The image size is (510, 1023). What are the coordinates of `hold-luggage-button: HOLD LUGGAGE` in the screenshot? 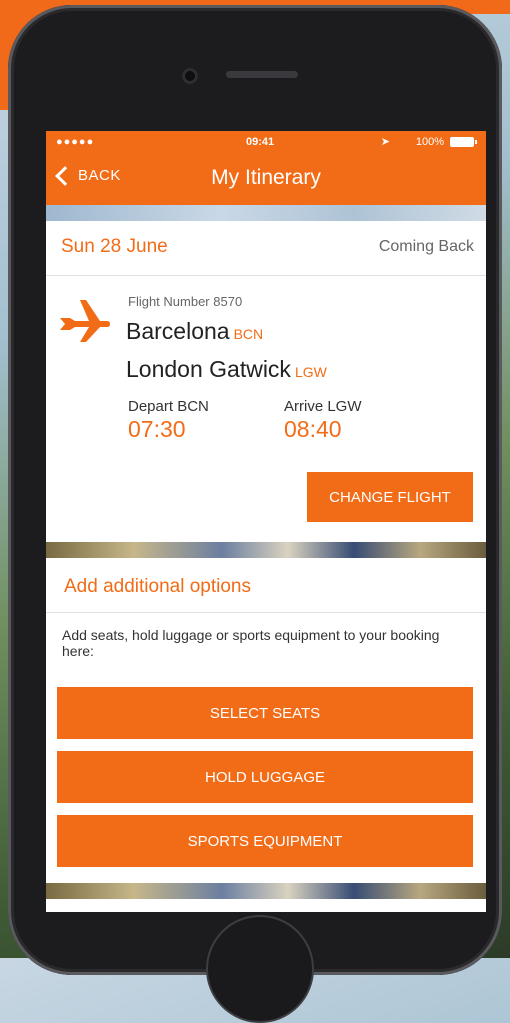 It's located at (265, 777).